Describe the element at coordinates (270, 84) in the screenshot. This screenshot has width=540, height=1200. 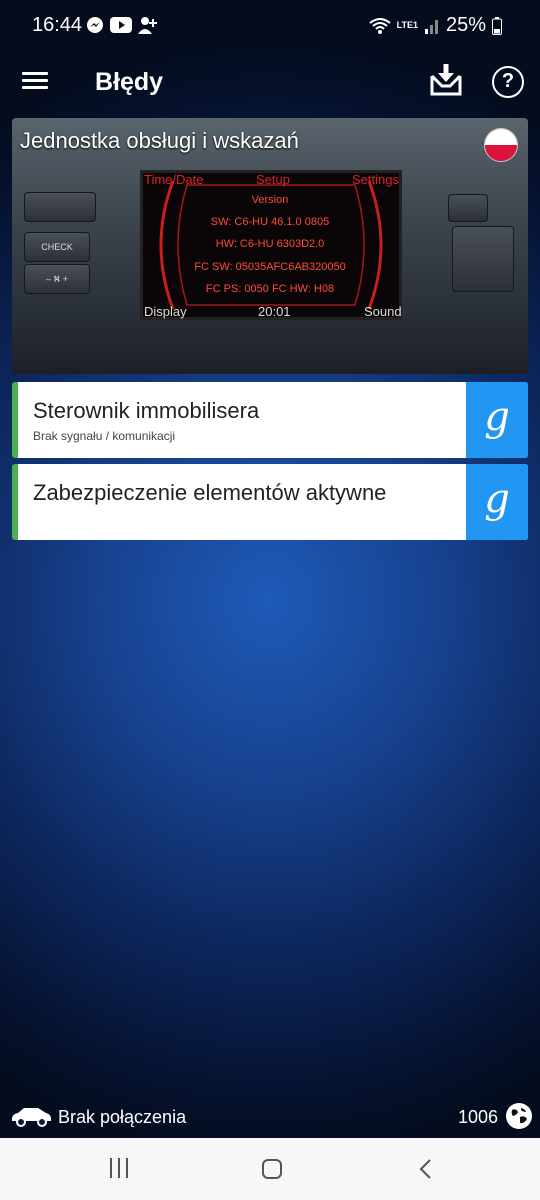
I see `app-bar: Błędy ?` at that location.